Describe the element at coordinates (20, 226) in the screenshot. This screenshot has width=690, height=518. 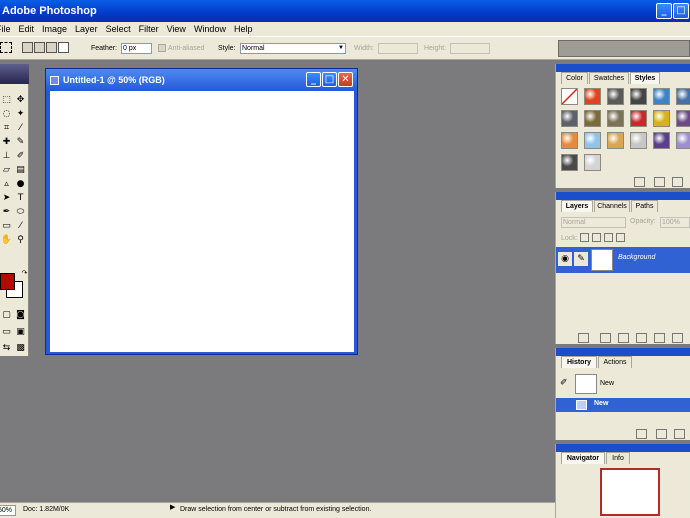
I see `eyedropper-icon: ⁄` at that location.